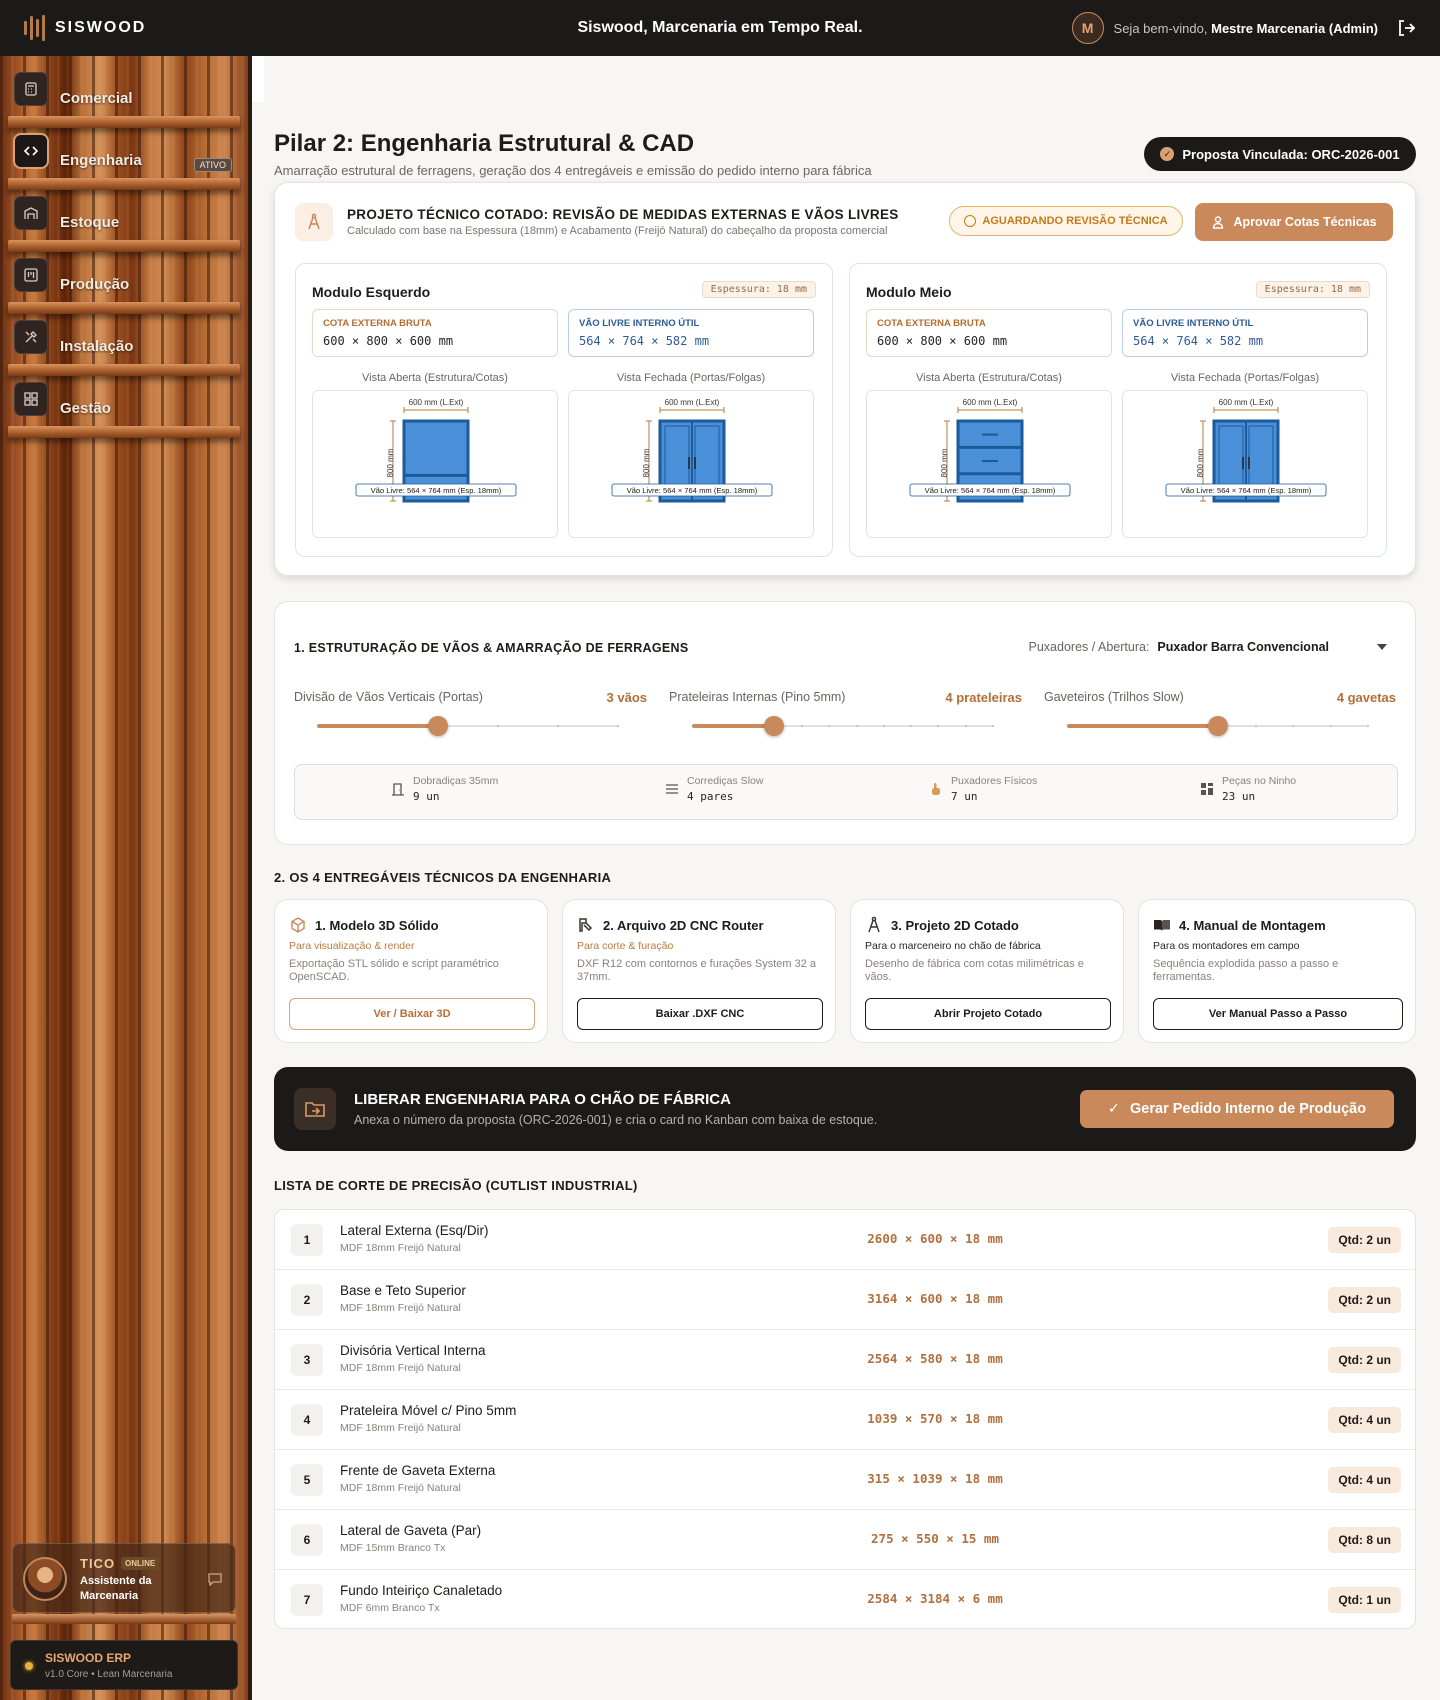  What do you see at coordinates (456, 781) in the screenshot?
I see `hardware-label: Dobradiças 35mm` at bounding box center [456, 781].